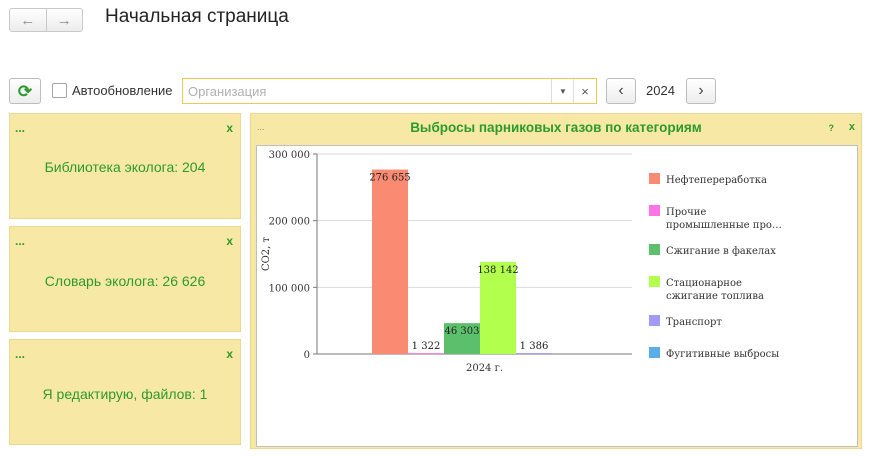  Describe the element at coordinates (197, 16) in the screenshot. I see `page-title: Начальная страница` at that location.